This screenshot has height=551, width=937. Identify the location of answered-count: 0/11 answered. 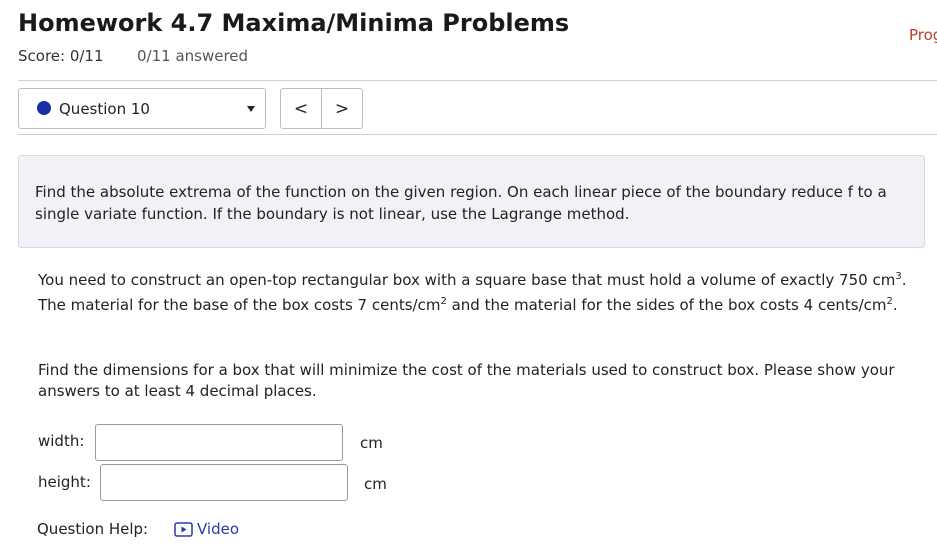
(193, 56).